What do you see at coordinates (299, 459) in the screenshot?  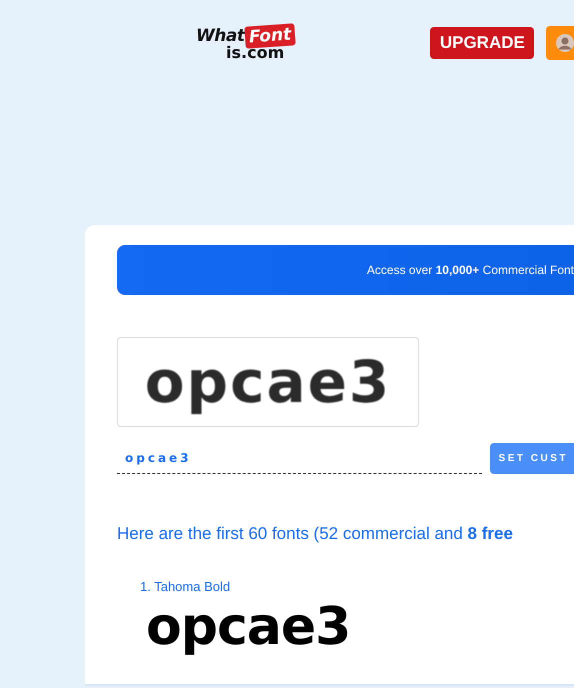 I see `text-input-field: opcae3` at bounding box center [299, 459].